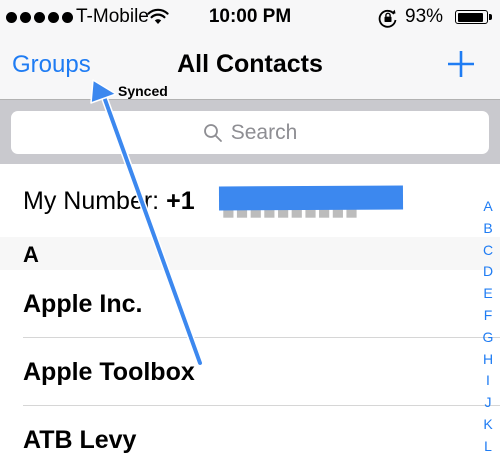  I want to click on index-letter: I, so click(488, 381).